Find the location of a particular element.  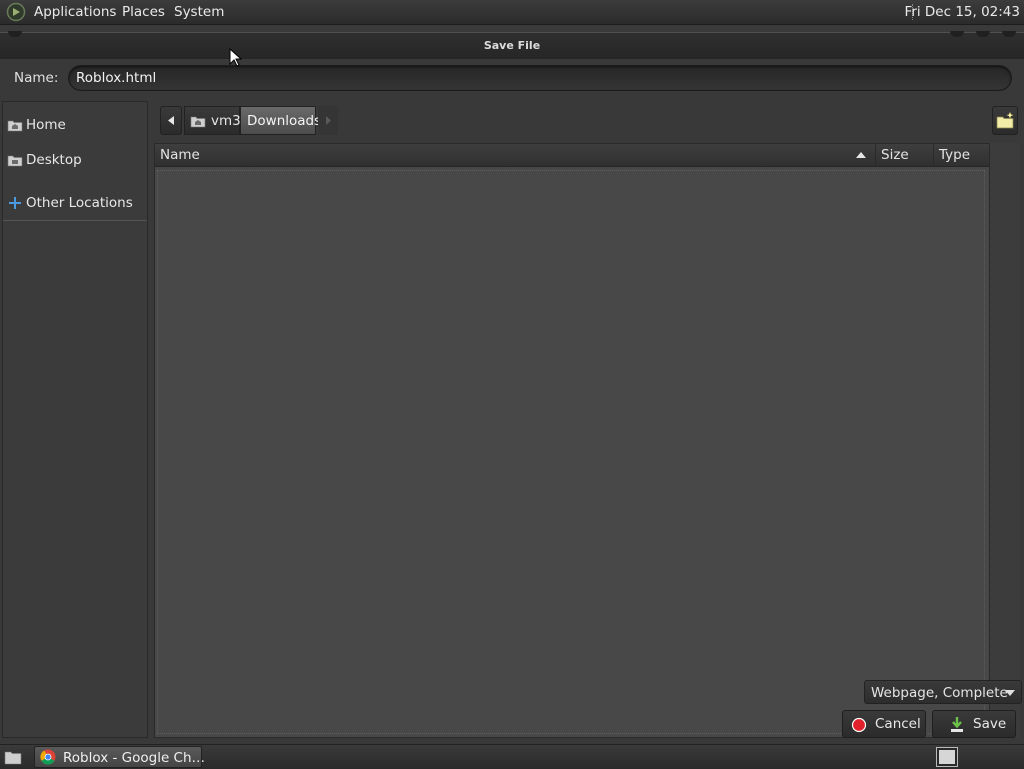

clock: Fri Dec 15, 02:43 is located at coordinates (962, 12).